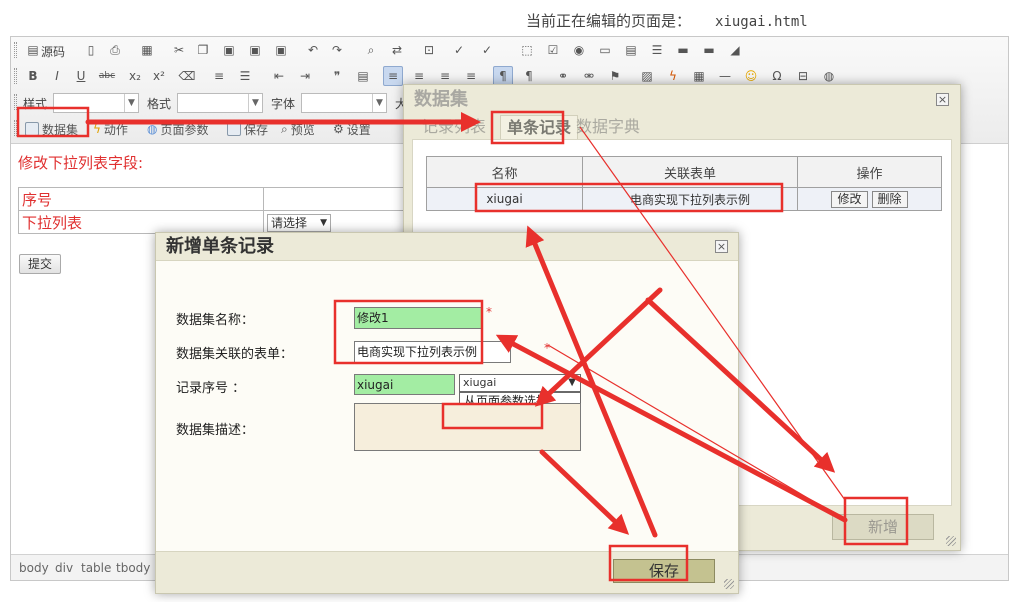 Image resolution: width=1009 pixels, height=602 pixels. What do you see at coordinates (64, 568) in the screenshot?
I see `path-div: div` at bounding box center [64, 568].